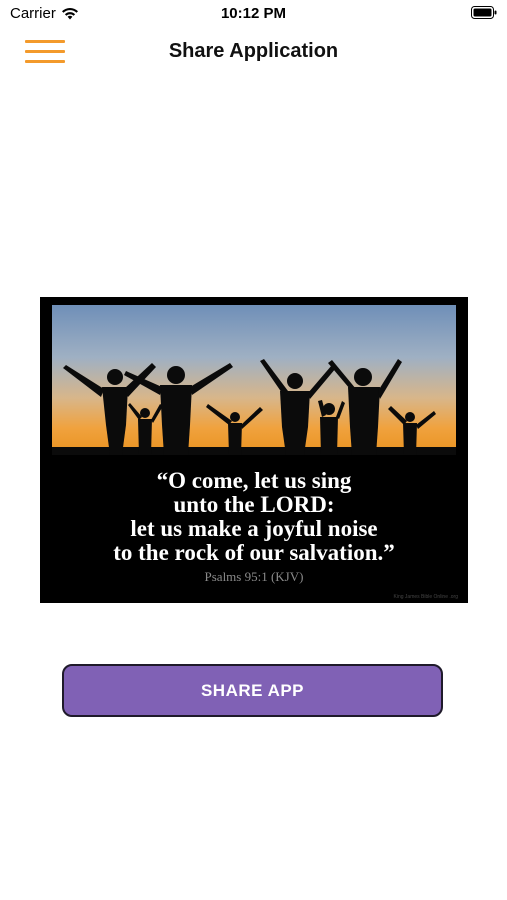 The image size is (507, 900). I want to click on worship-silhouette-illustration, so click(254, 380).